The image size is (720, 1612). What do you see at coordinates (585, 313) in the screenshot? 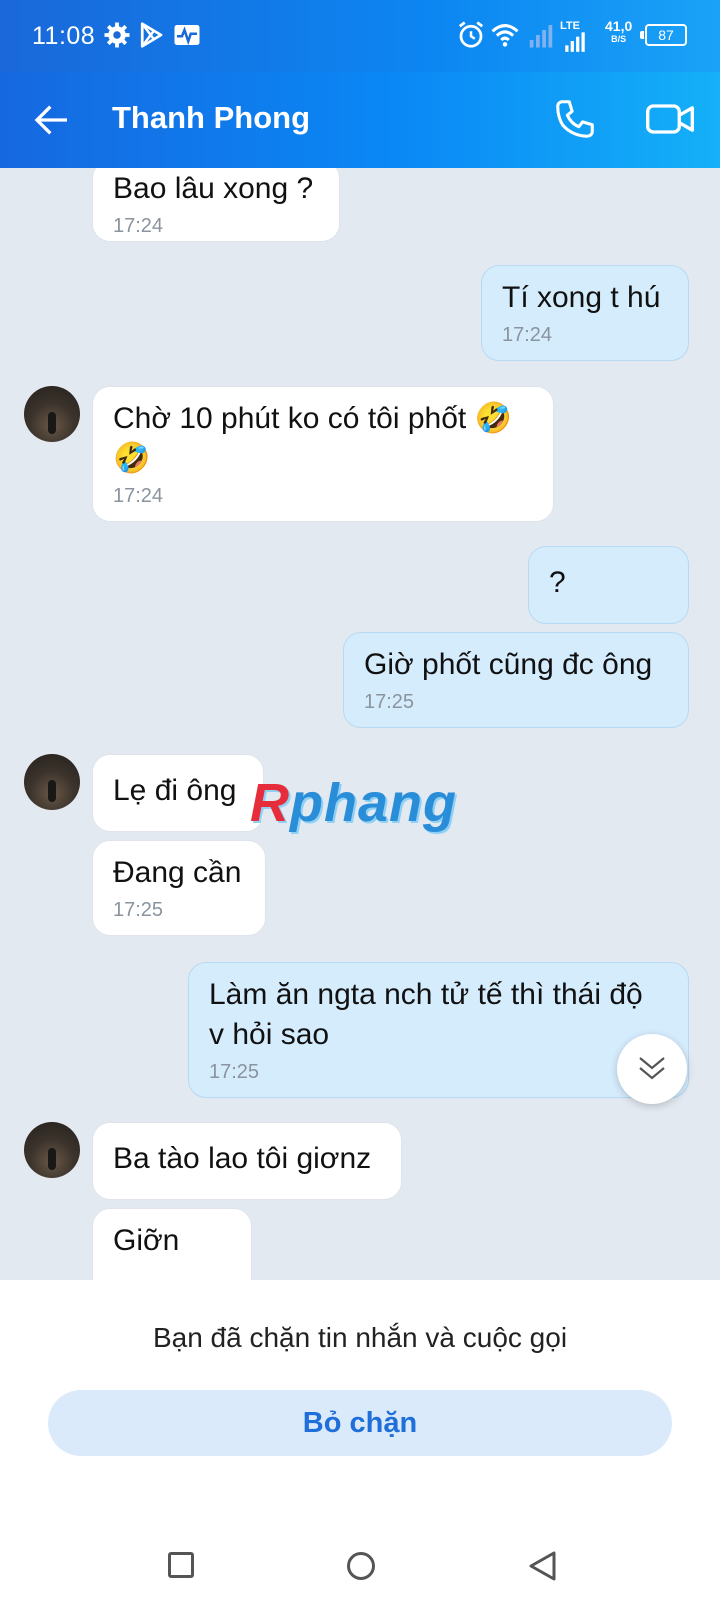
I see `message-outgoing: Tí xong t hú 17:24` at bounding box center [585, 313].